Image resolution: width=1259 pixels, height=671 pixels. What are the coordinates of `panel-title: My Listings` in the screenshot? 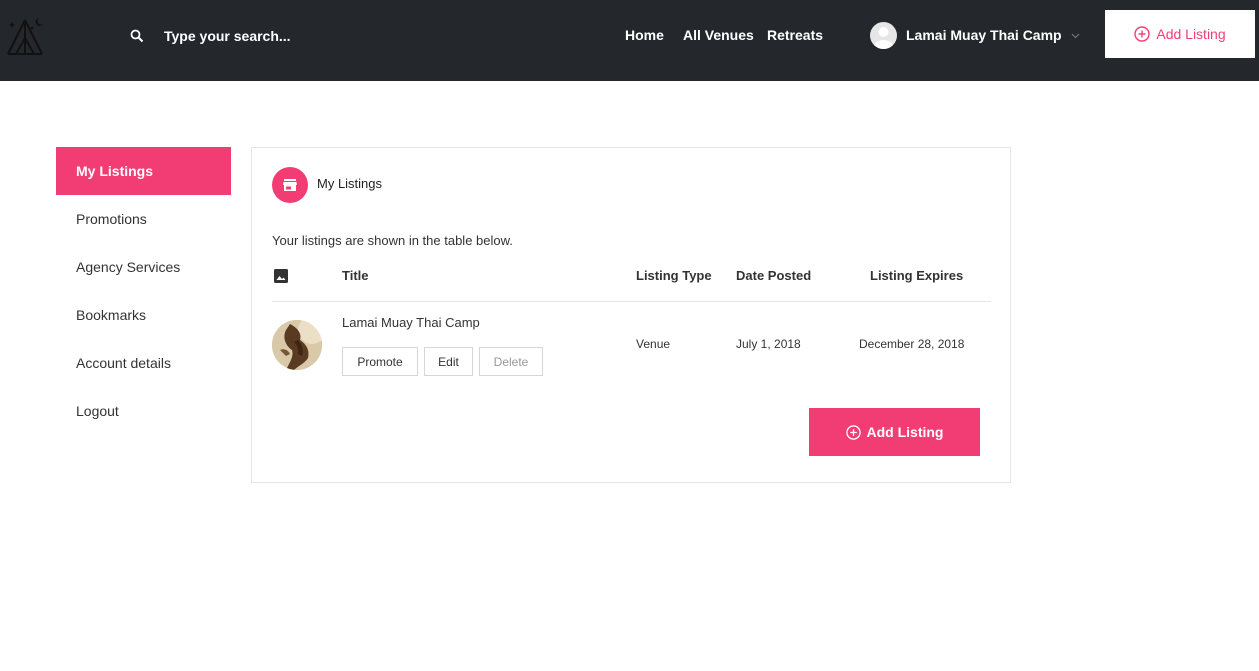 It's located at (350, 183).